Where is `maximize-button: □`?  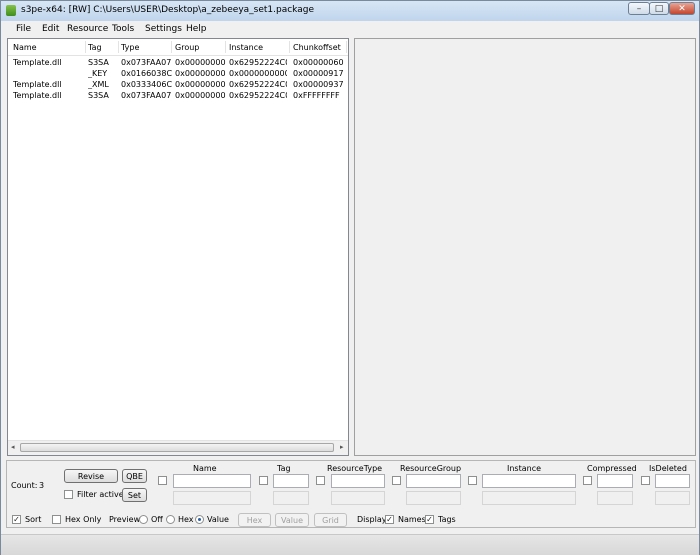
maximize-button: □ is located at coordinates (659, 8).